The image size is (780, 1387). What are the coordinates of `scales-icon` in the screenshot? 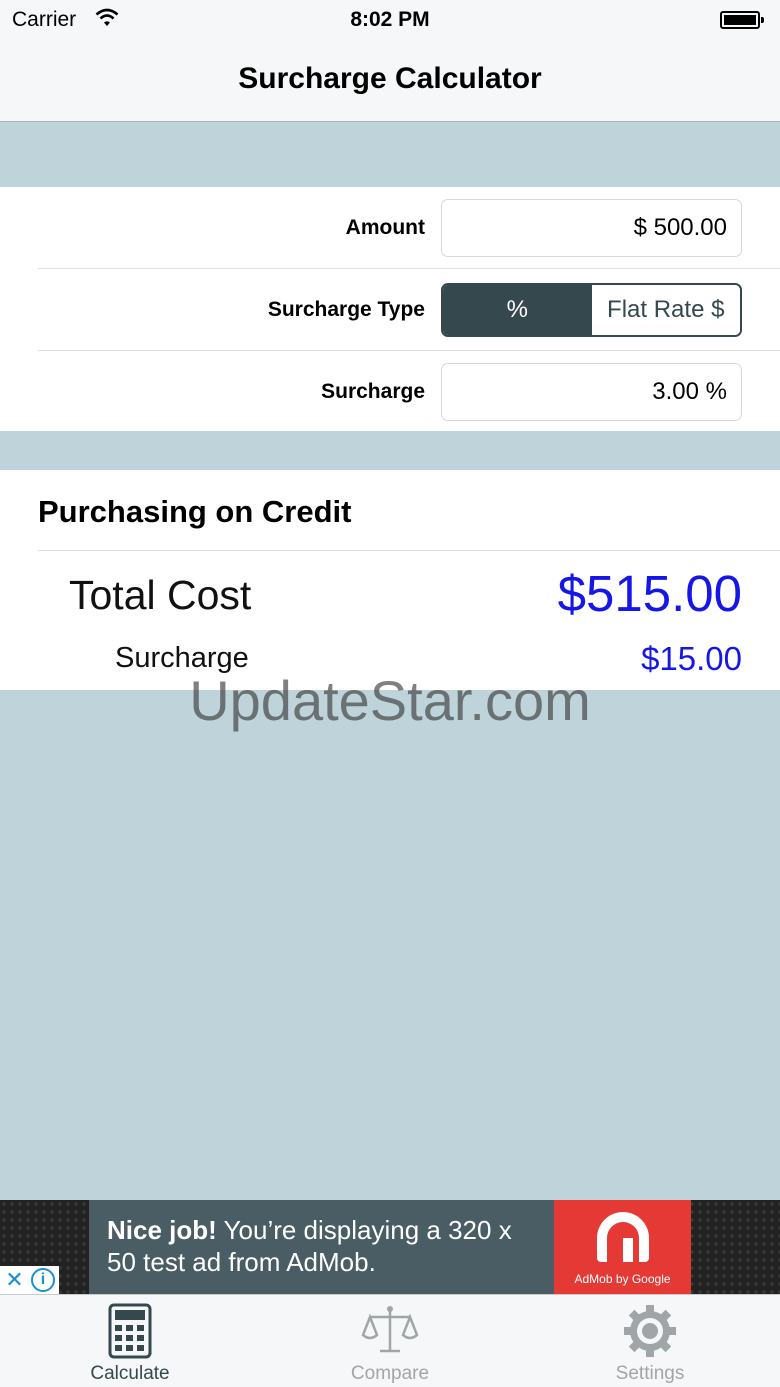 It's located at (390, 1329).